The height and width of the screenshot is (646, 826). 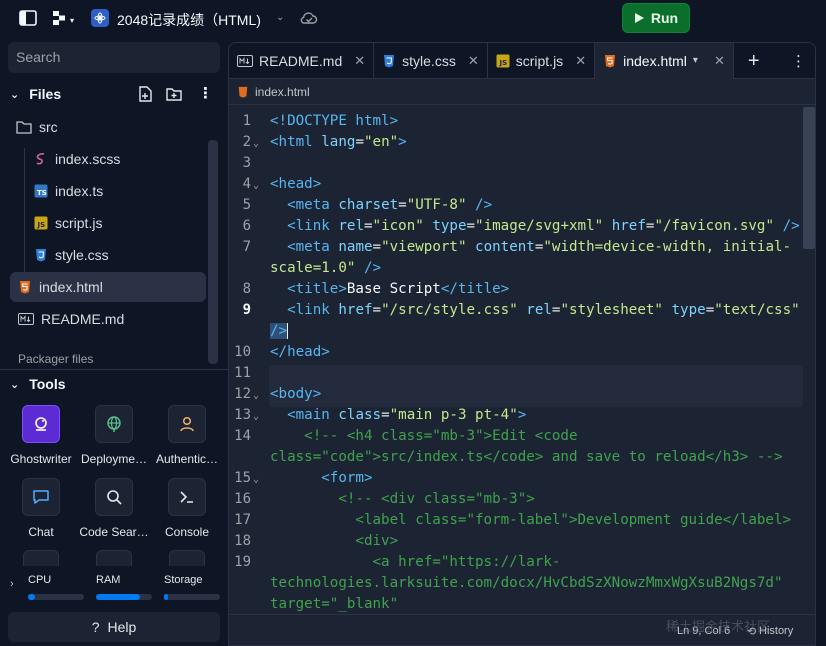 I want to click on chevron-down-icon: ▾, so click(x=72, y=20).